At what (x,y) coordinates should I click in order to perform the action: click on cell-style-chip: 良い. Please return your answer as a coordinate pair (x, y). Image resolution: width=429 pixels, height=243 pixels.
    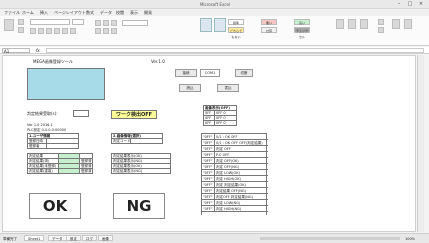
    Looking at the image, I should click on (302, 22).